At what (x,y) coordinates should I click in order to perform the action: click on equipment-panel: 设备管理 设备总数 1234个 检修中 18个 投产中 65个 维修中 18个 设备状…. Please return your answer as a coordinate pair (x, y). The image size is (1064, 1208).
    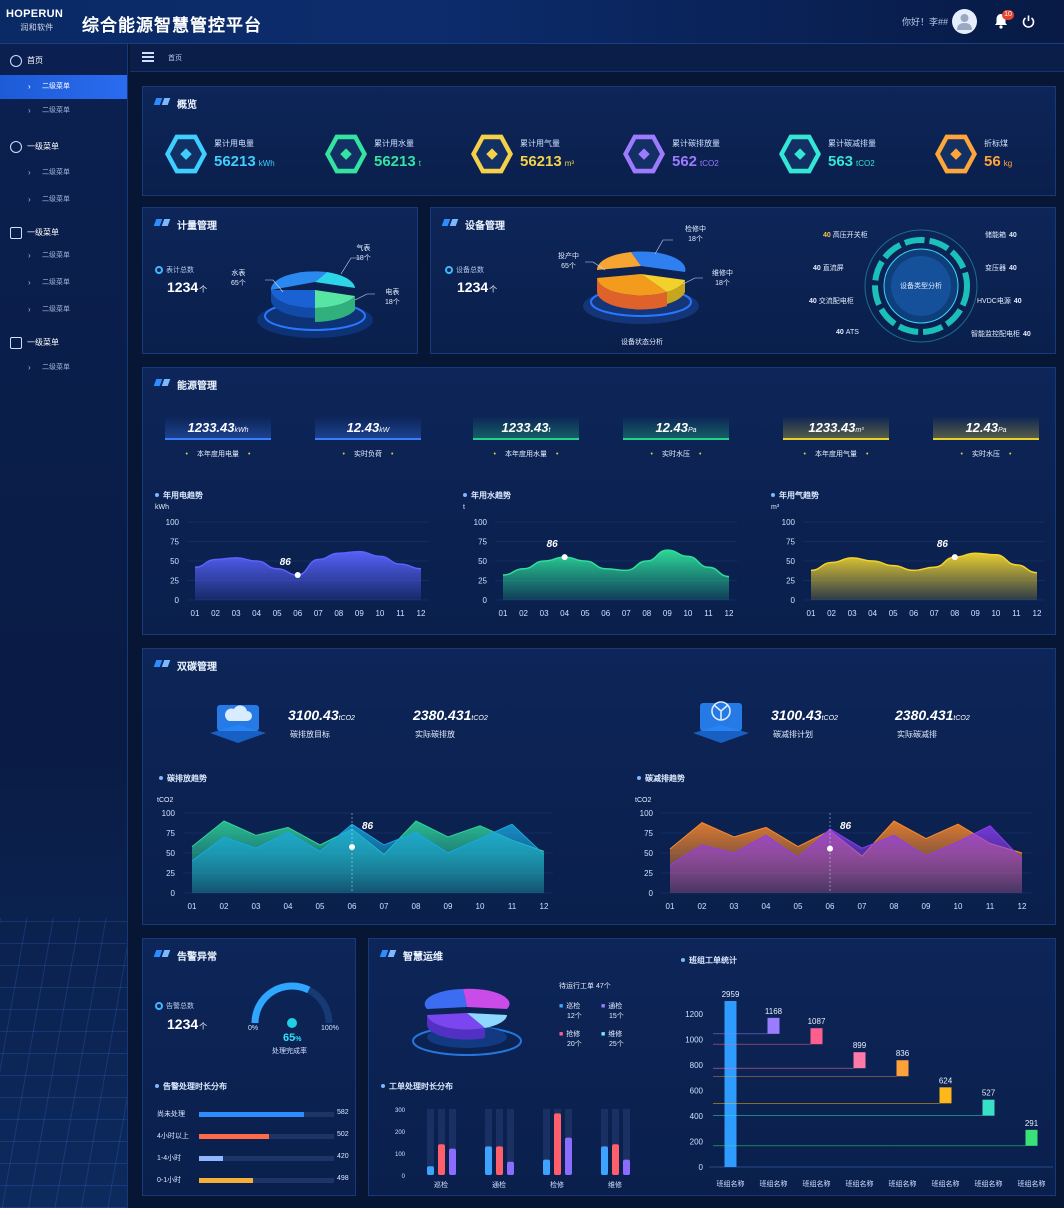
    Looking at the image, I should click on (743, 280).